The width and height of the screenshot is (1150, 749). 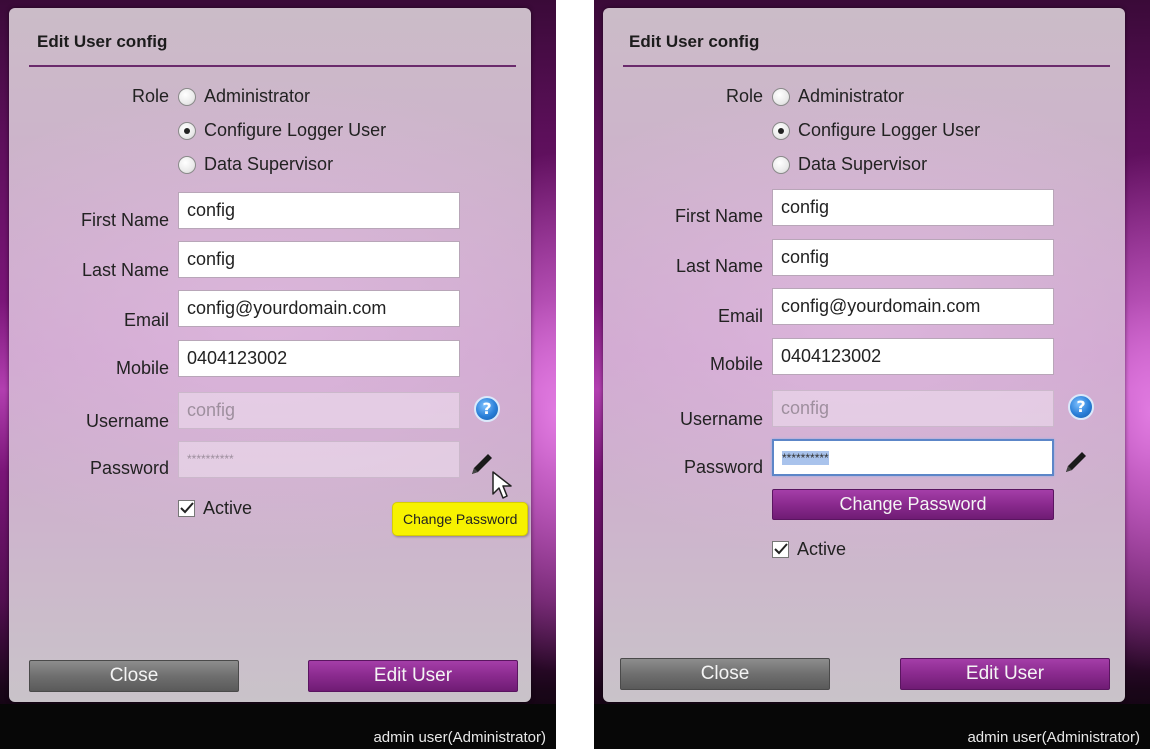 I want to click on change-password-tooltip: Change Password, so click(x=460, y=519).